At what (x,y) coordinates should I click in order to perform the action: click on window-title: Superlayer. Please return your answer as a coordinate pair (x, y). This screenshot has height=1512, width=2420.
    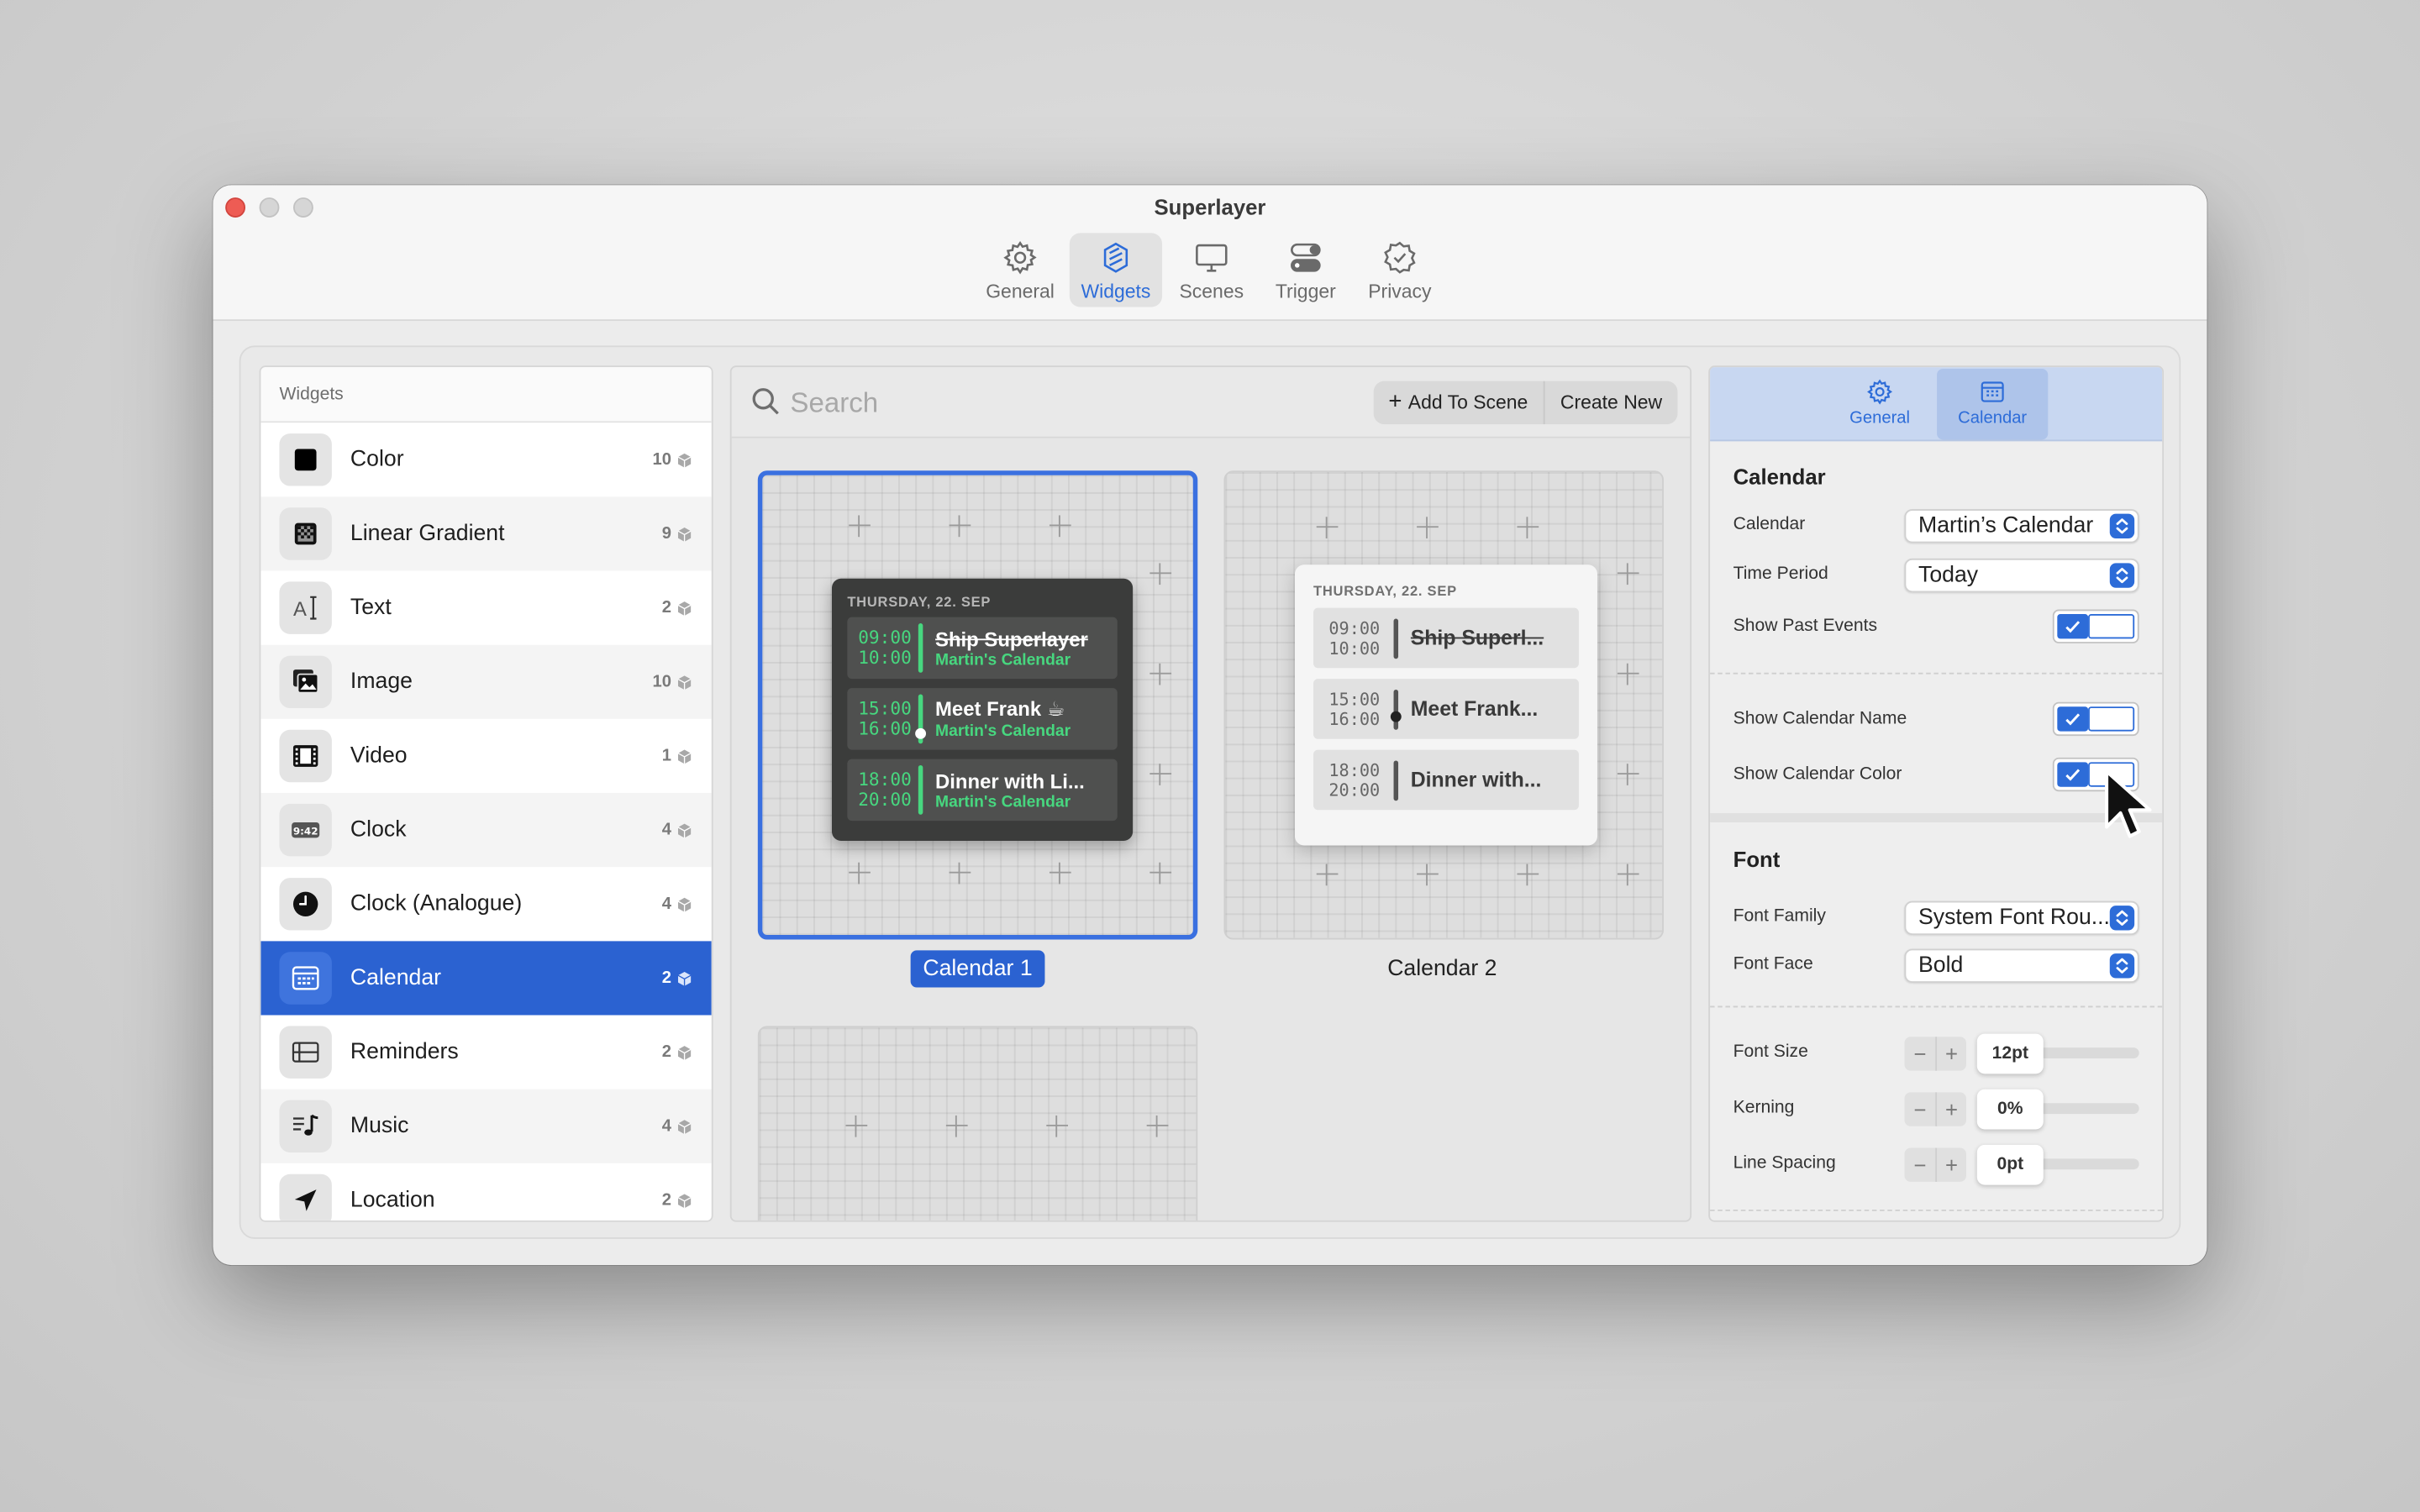
    Looking at the image, I should click on (1210, 206).